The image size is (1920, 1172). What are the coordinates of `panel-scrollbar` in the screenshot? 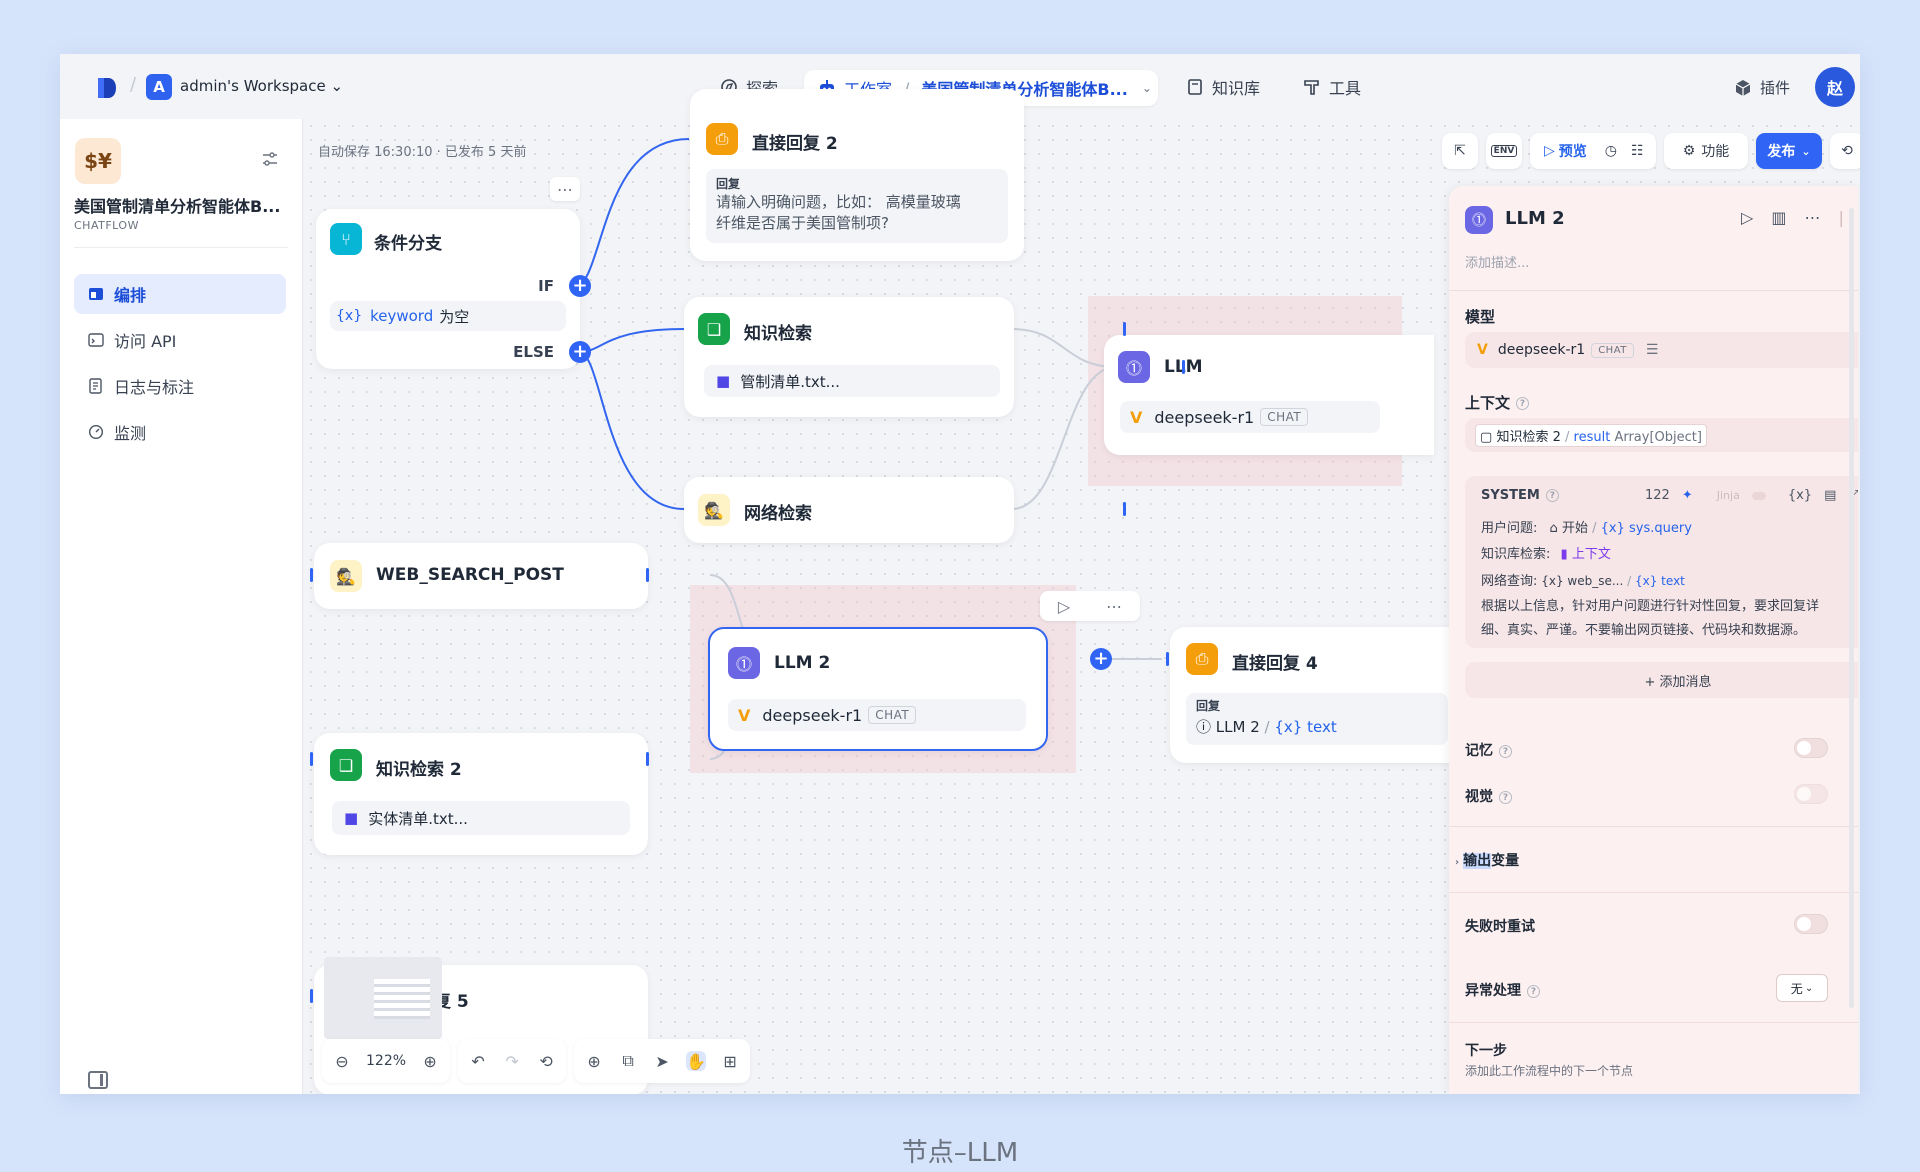 It's located at (1851, 608).